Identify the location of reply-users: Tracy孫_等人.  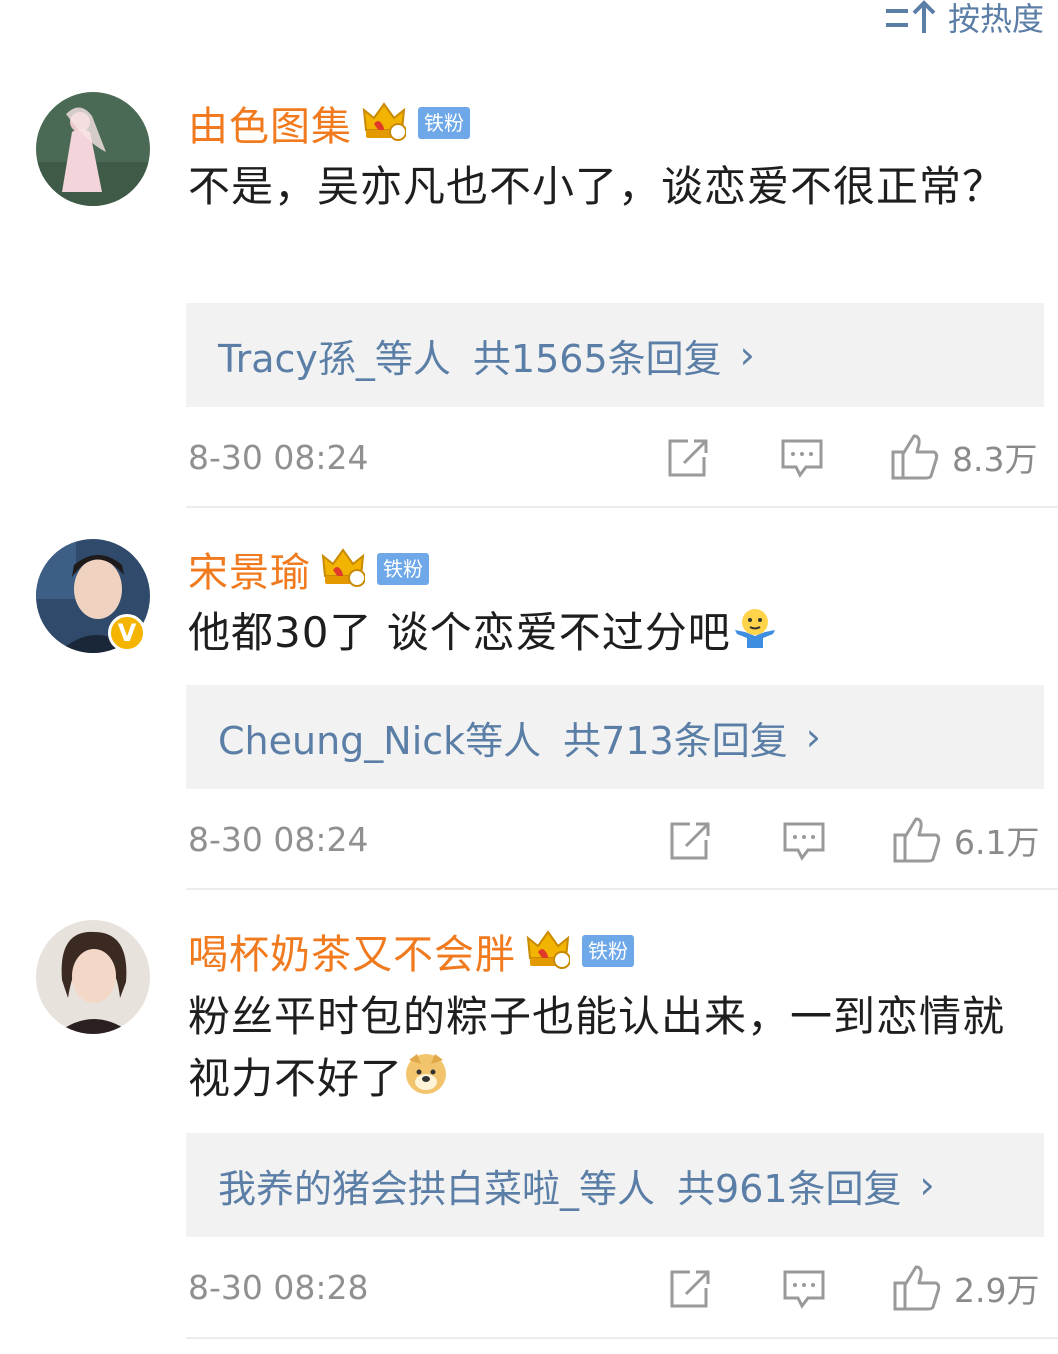
(334, 358).